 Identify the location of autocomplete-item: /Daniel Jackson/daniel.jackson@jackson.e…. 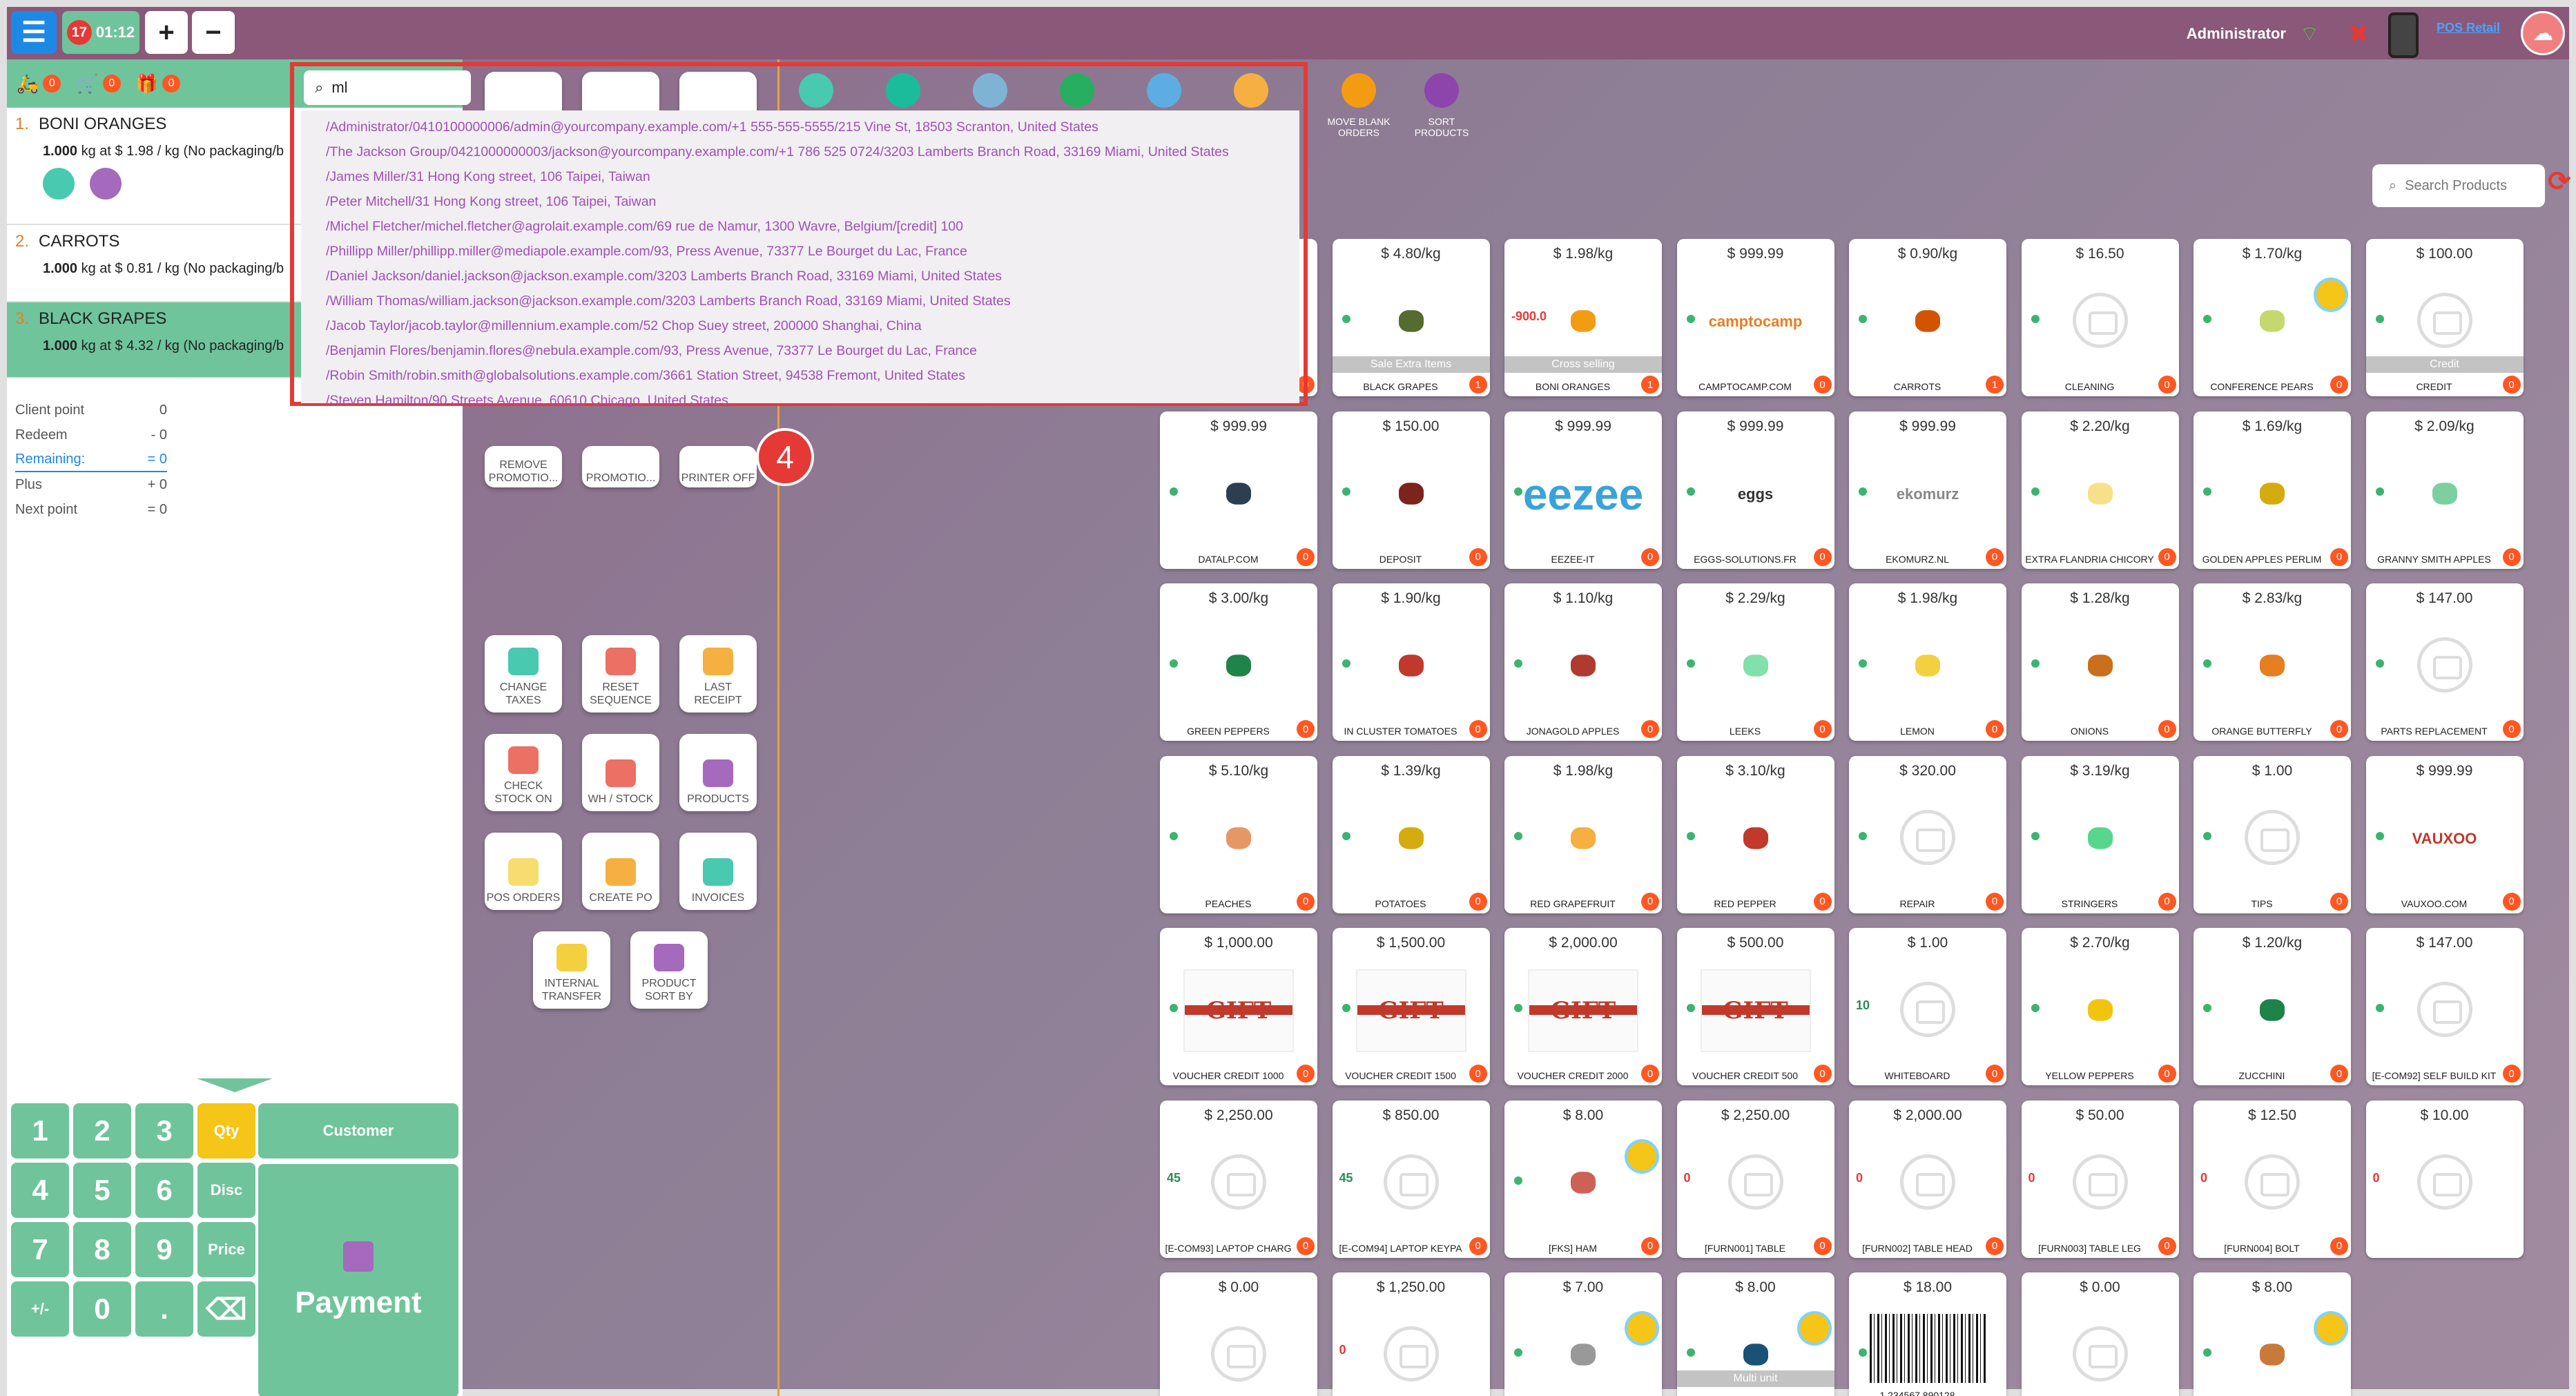
(813, 276).